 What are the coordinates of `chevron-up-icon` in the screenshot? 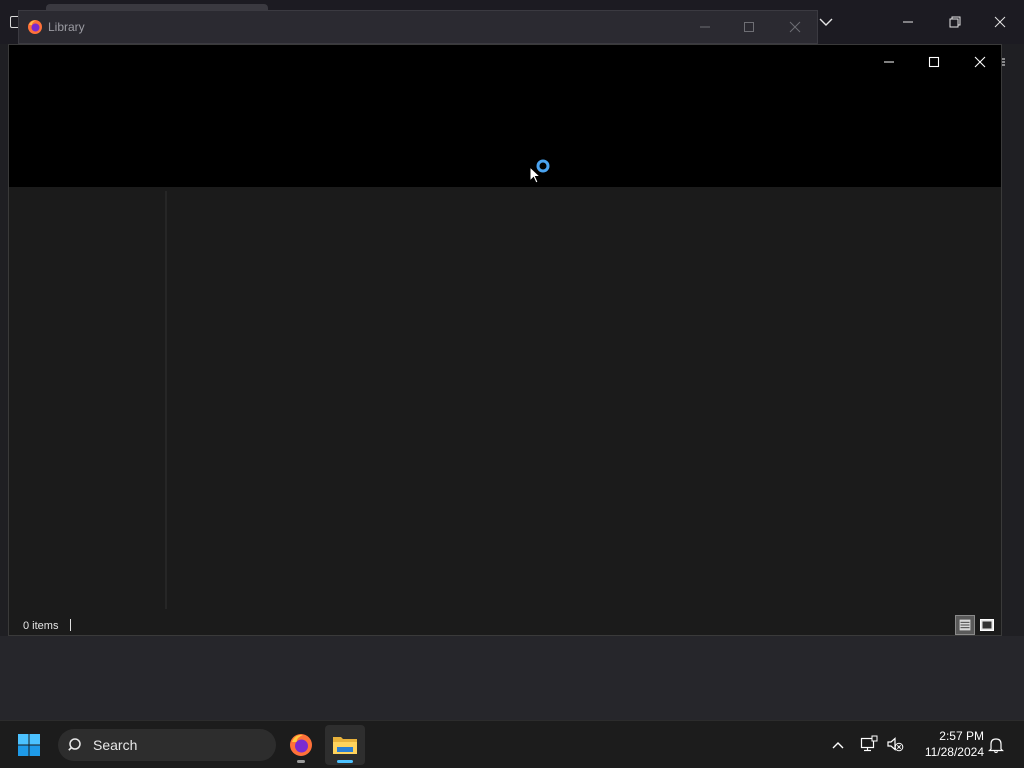 It's located at (838, 745).